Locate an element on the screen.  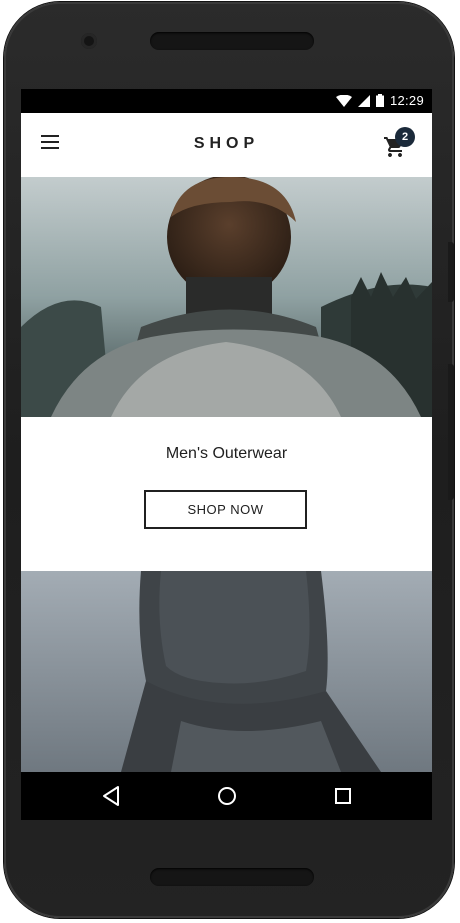
shop-now-button: SHOP NOW is located at coordinates (225, 509).